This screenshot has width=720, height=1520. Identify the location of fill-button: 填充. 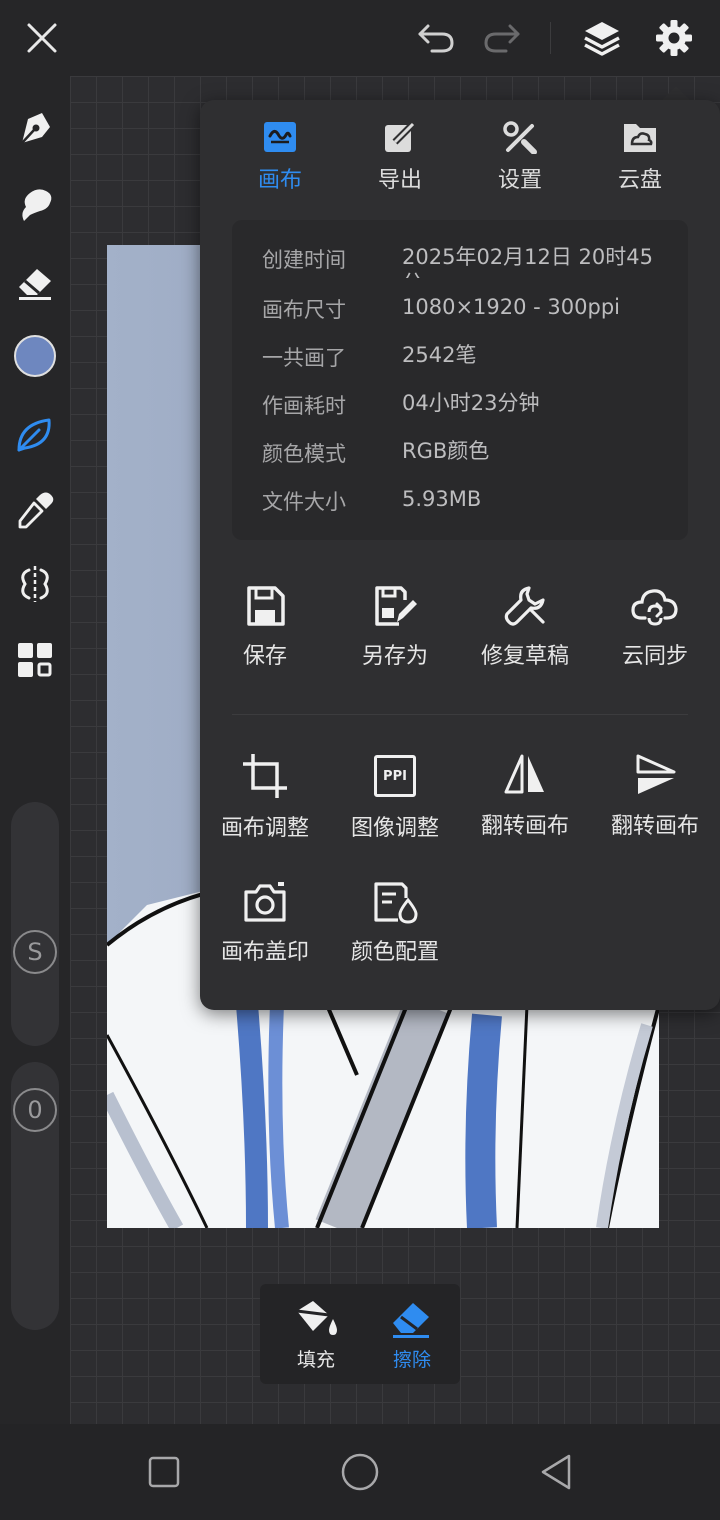
(316, 1334).